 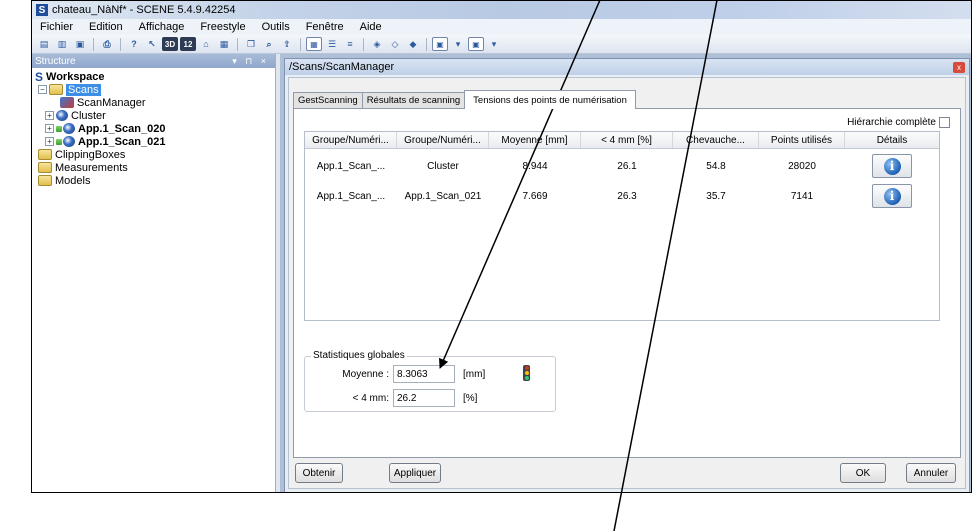 I want to click on menu-aide: Aide, so click(x=371, y=27).